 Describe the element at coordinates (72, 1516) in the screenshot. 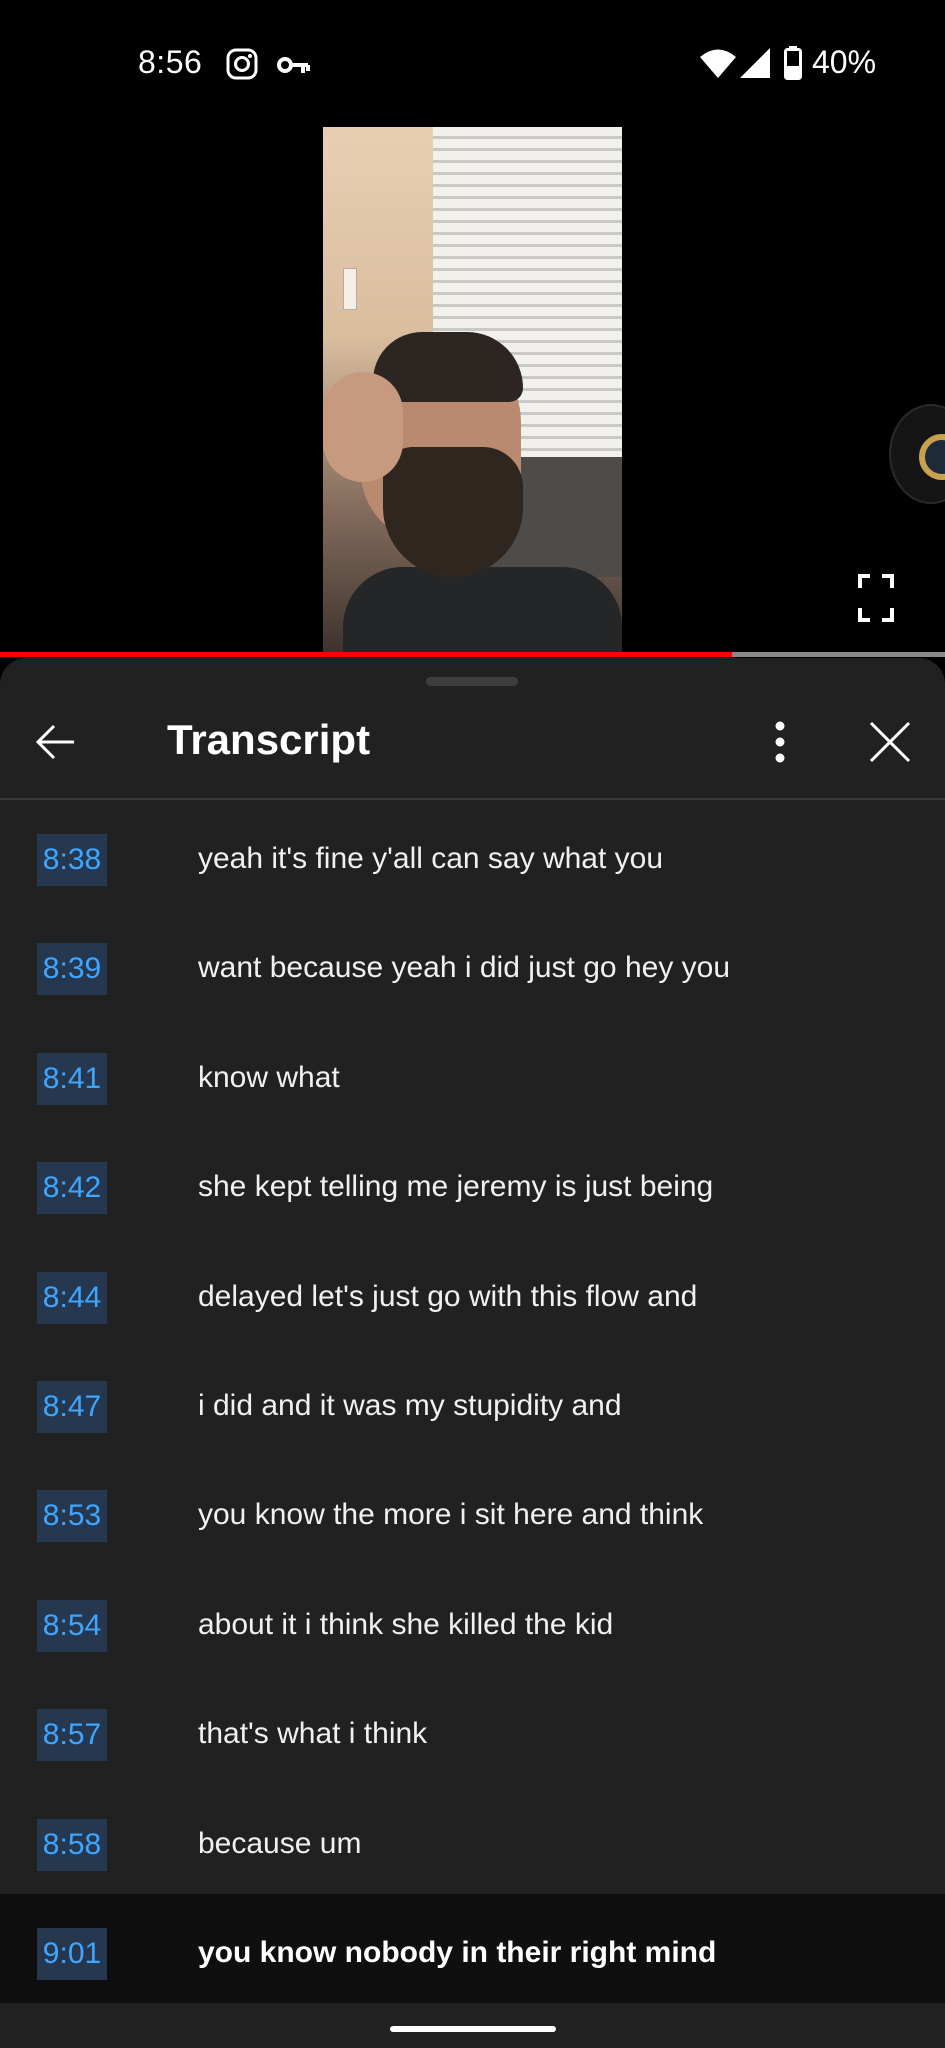

I see `segment-timestamp: 8:53` at that location.